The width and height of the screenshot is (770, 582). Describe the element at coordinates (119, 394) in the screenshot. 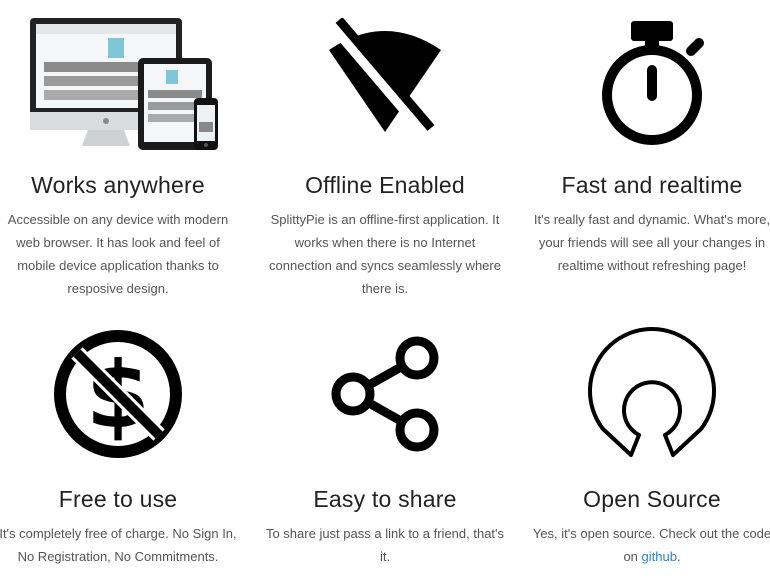

I see `no-money-icon: $` at that location.